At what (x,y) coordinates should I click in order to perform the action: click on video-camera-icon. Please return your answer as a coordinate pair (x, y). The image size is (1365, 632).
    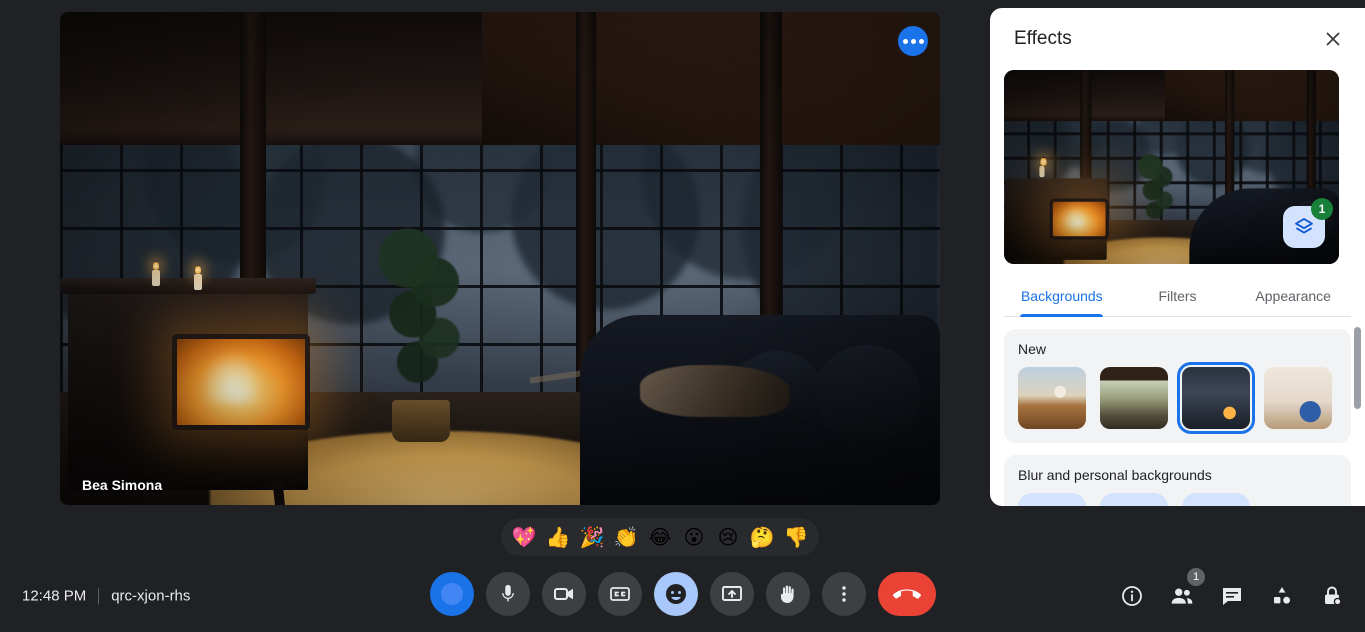
    Looking at the image, I should click on (563, 594).